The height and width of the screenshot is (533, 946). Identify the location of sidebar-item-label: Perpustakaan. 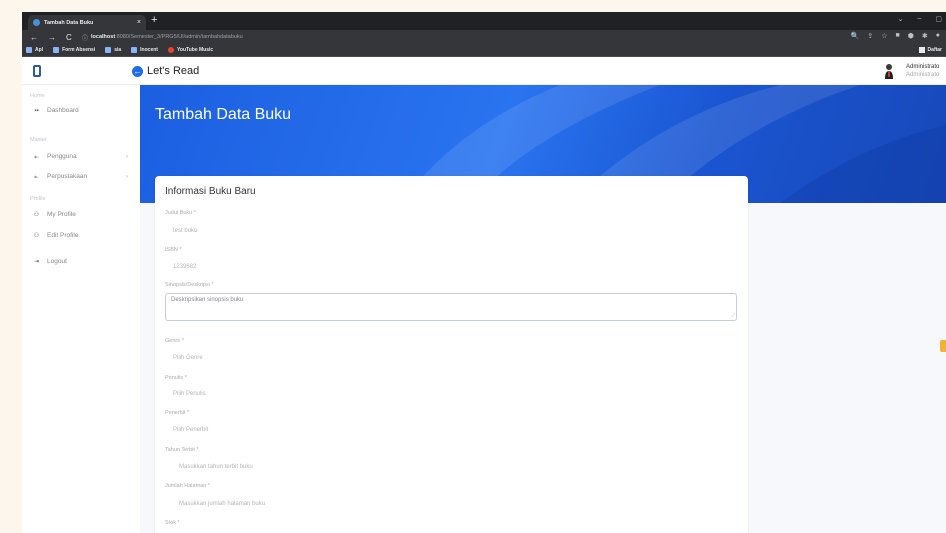
(67, 176).